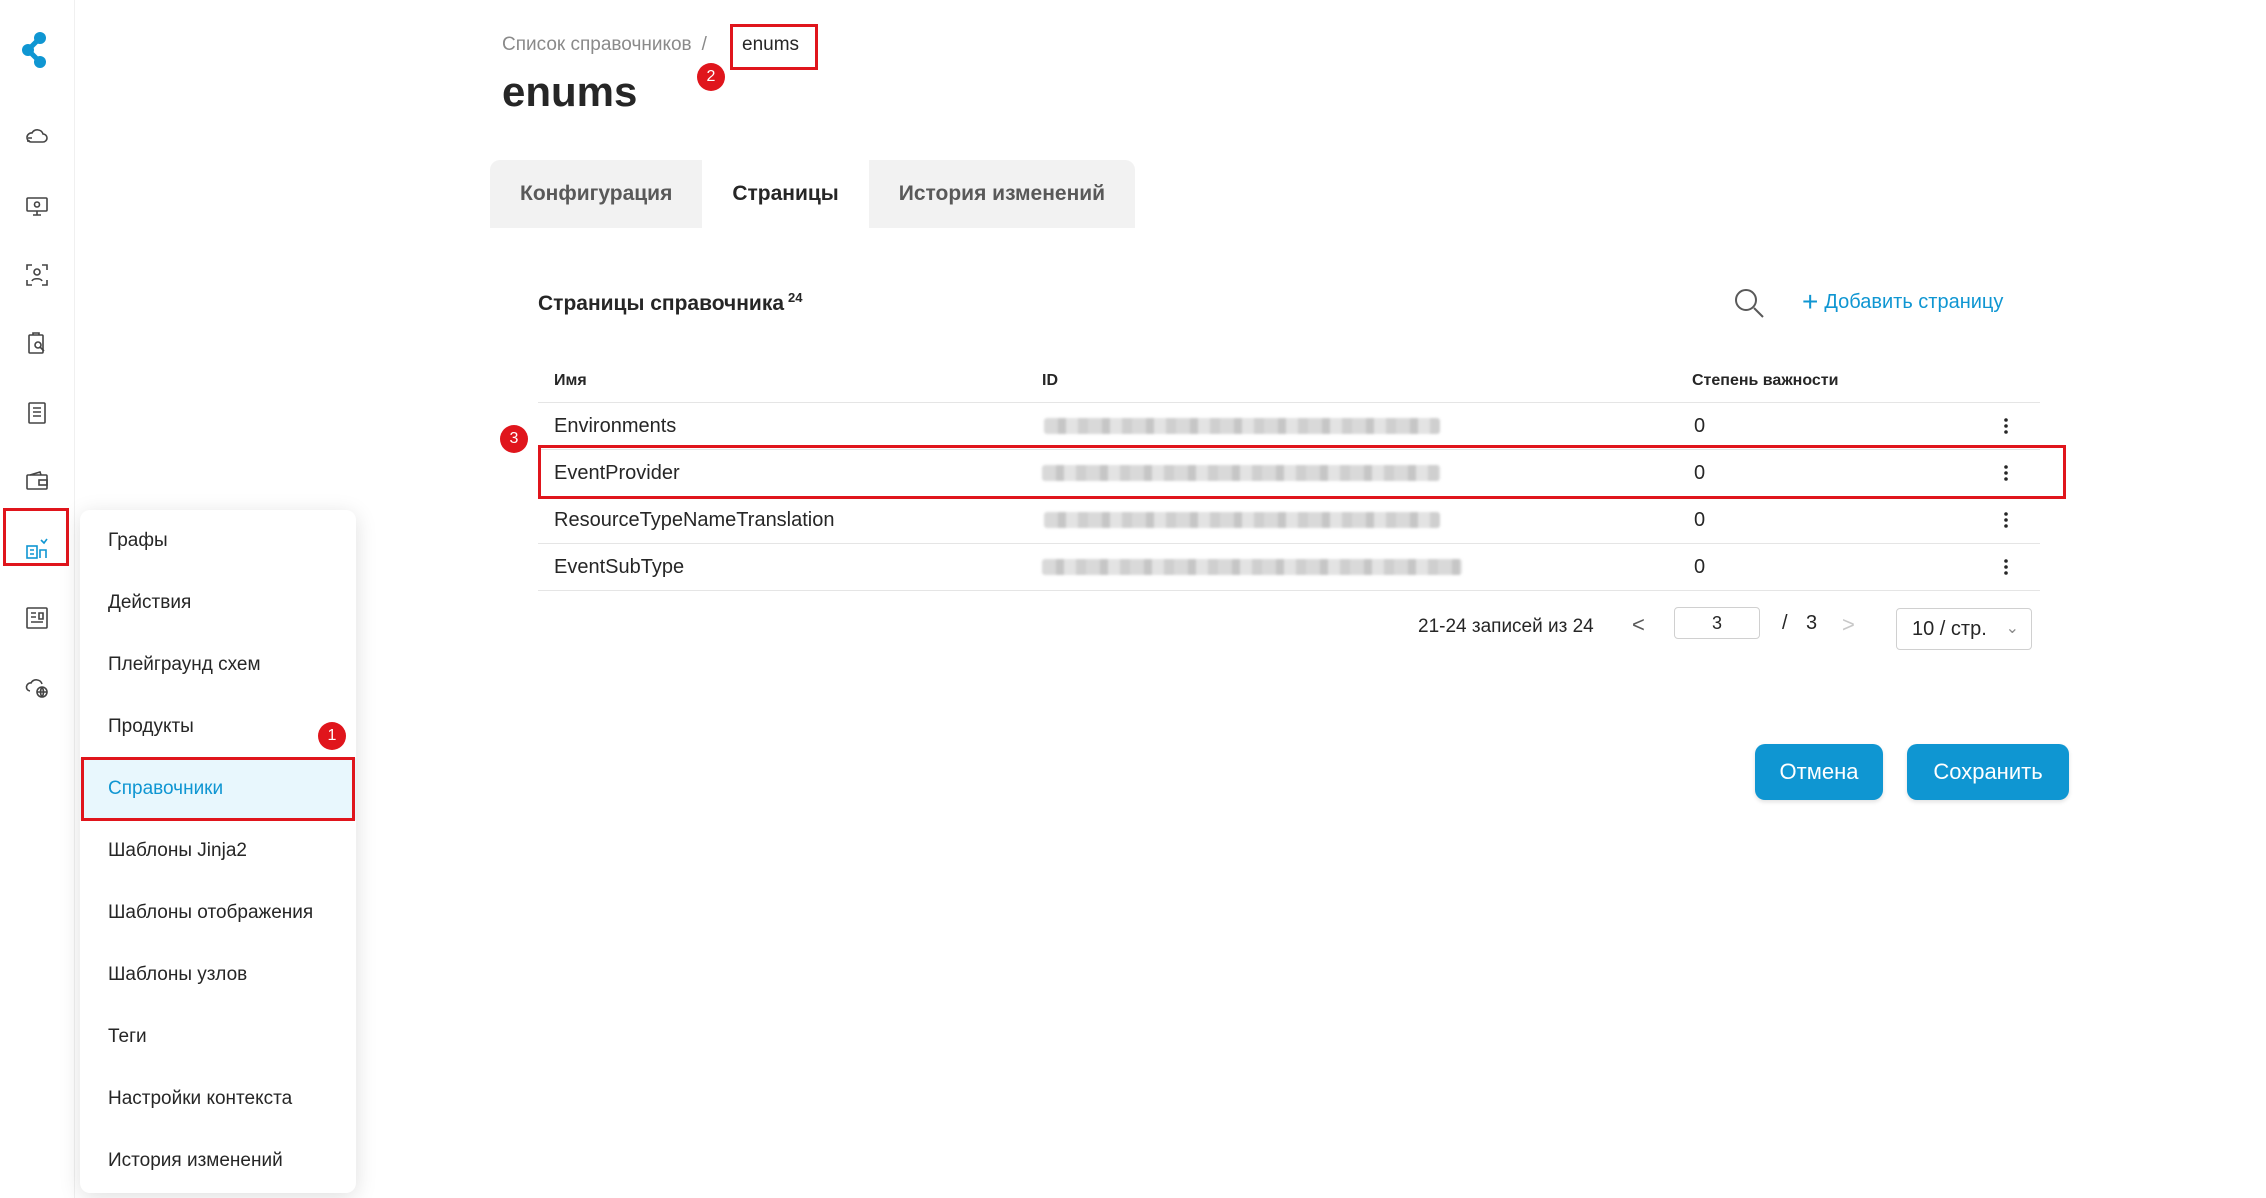 Image resolution: width=2266 pixels, height=1198 pixels. Describe the element at coordinates (37, 481) in the screenshot. I see `wallet-icon` at that location.